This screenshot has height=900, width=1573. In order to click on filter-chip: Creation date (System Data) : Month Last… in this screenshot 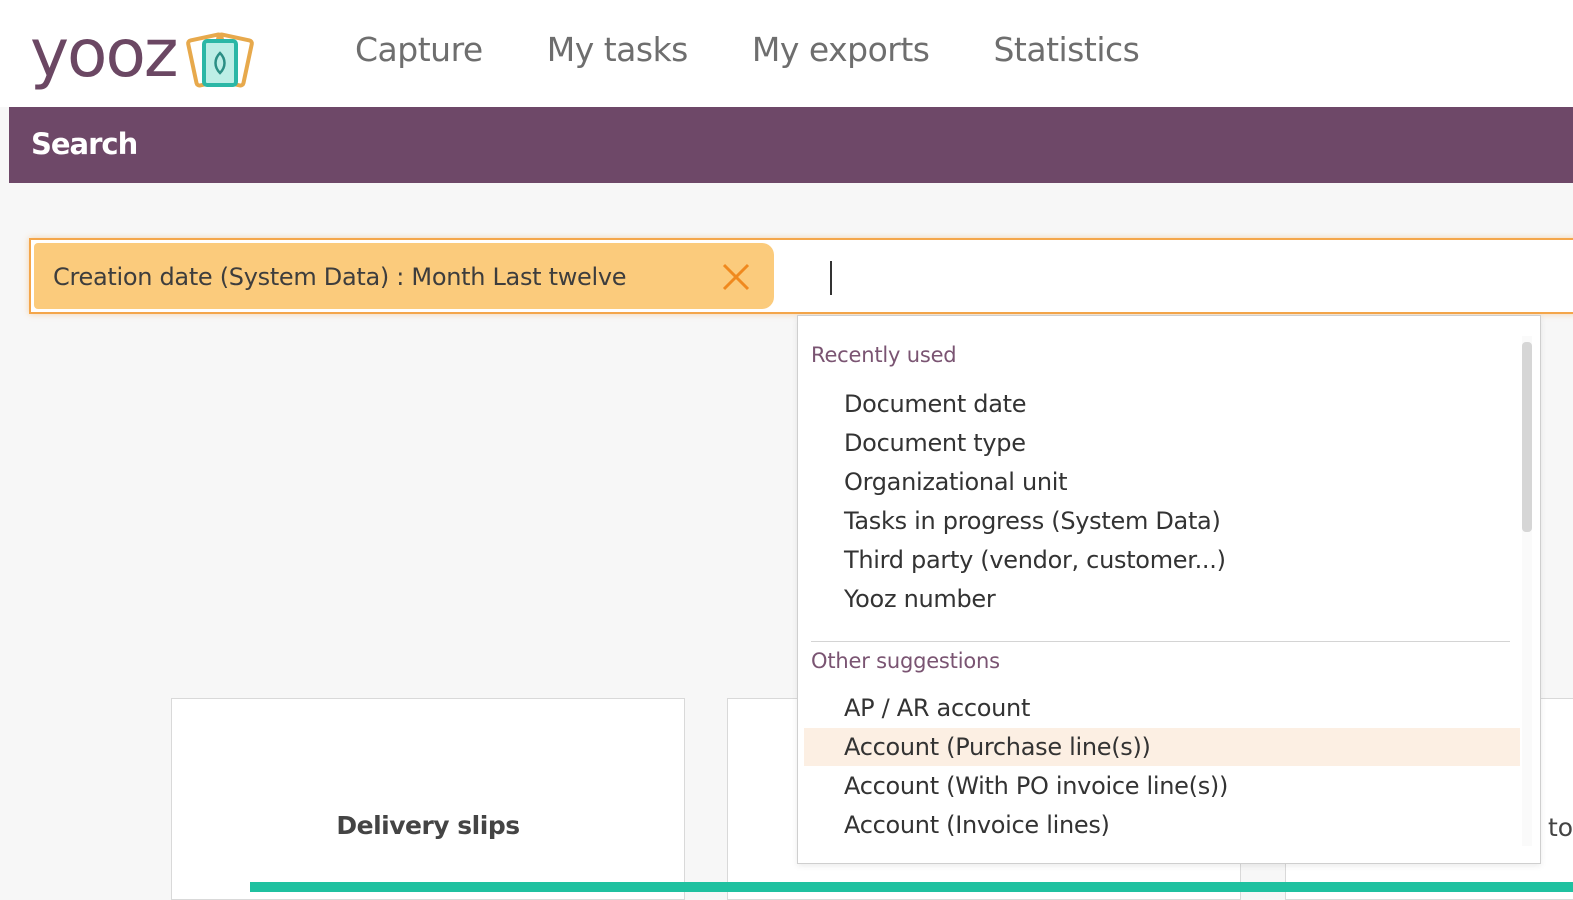, I will do `click(404, 276)`.